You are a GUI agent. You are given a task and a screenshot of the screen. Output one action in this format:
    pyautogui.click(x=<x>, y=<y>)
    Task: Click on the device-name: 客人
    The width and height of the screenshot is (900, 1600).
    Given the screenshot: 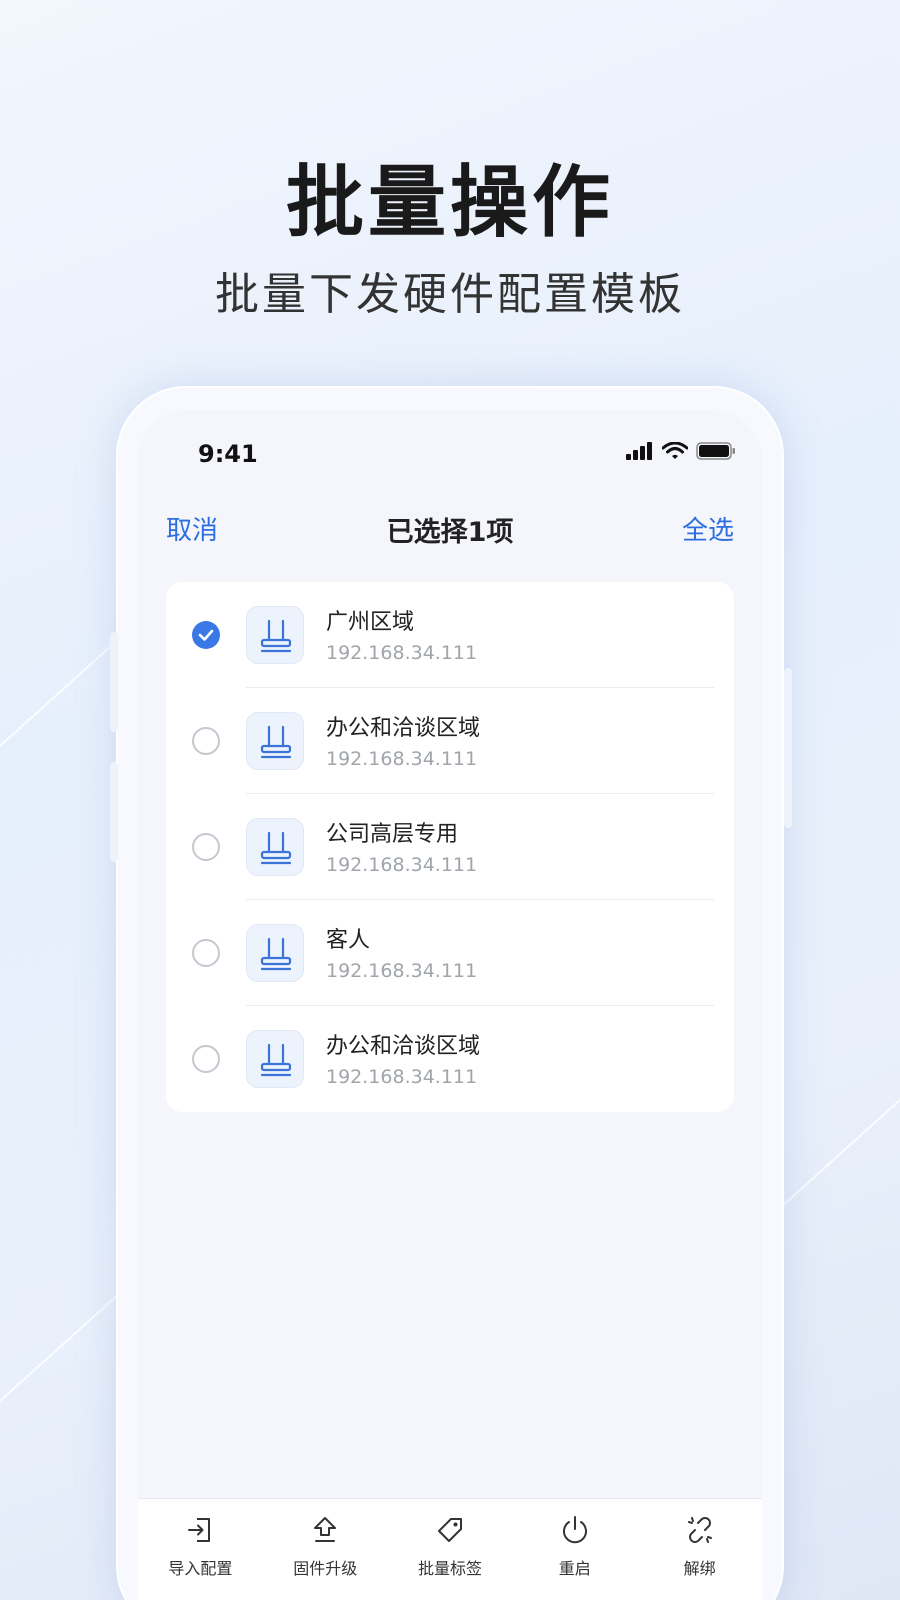 What is the action you would take?
    pyautogui.click(x=348, y=940)
    